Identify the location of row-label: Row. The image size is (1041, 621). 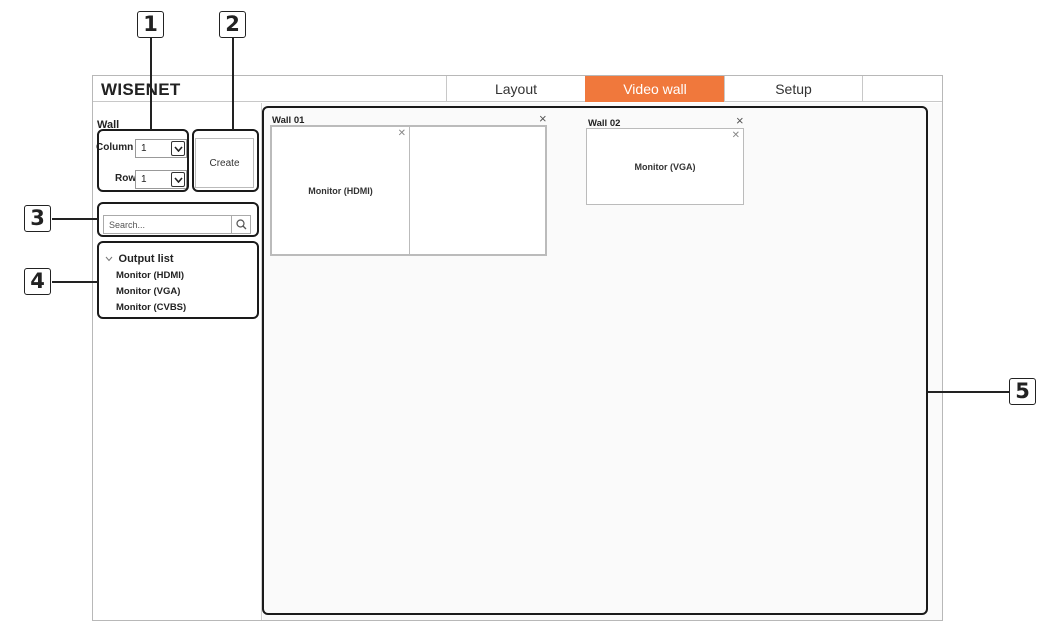
(126, 178).